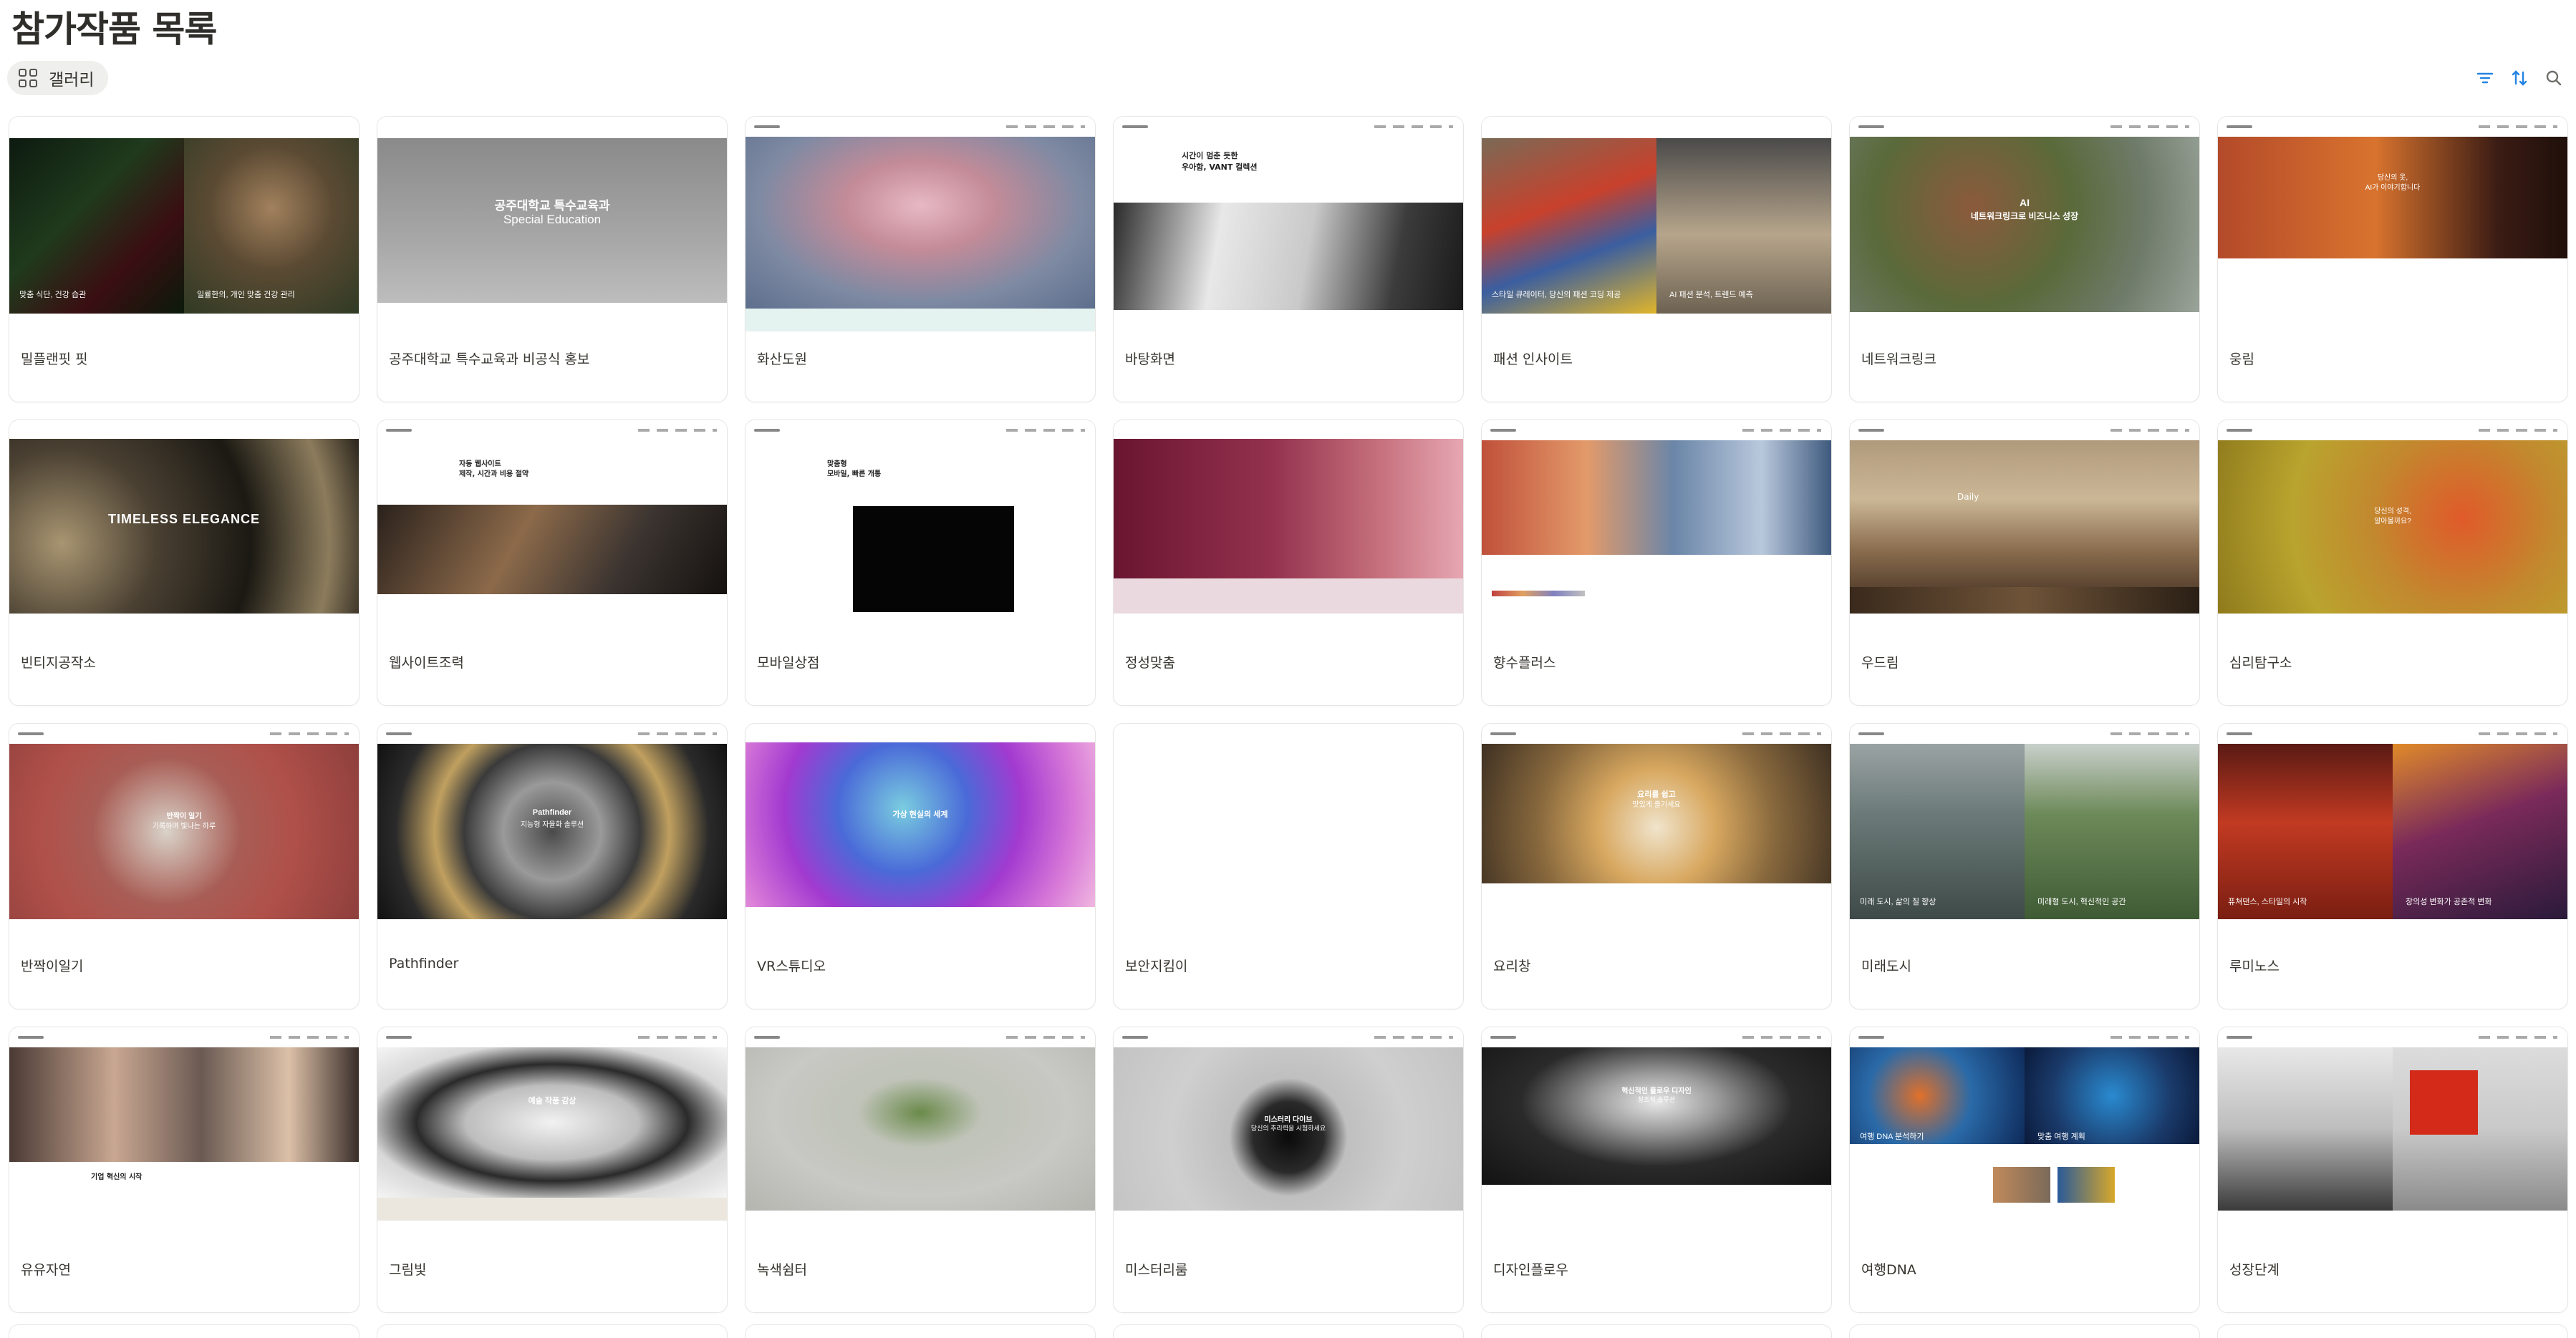  I want to click on card-title: 패션 인사이트, so click(1533, 359).